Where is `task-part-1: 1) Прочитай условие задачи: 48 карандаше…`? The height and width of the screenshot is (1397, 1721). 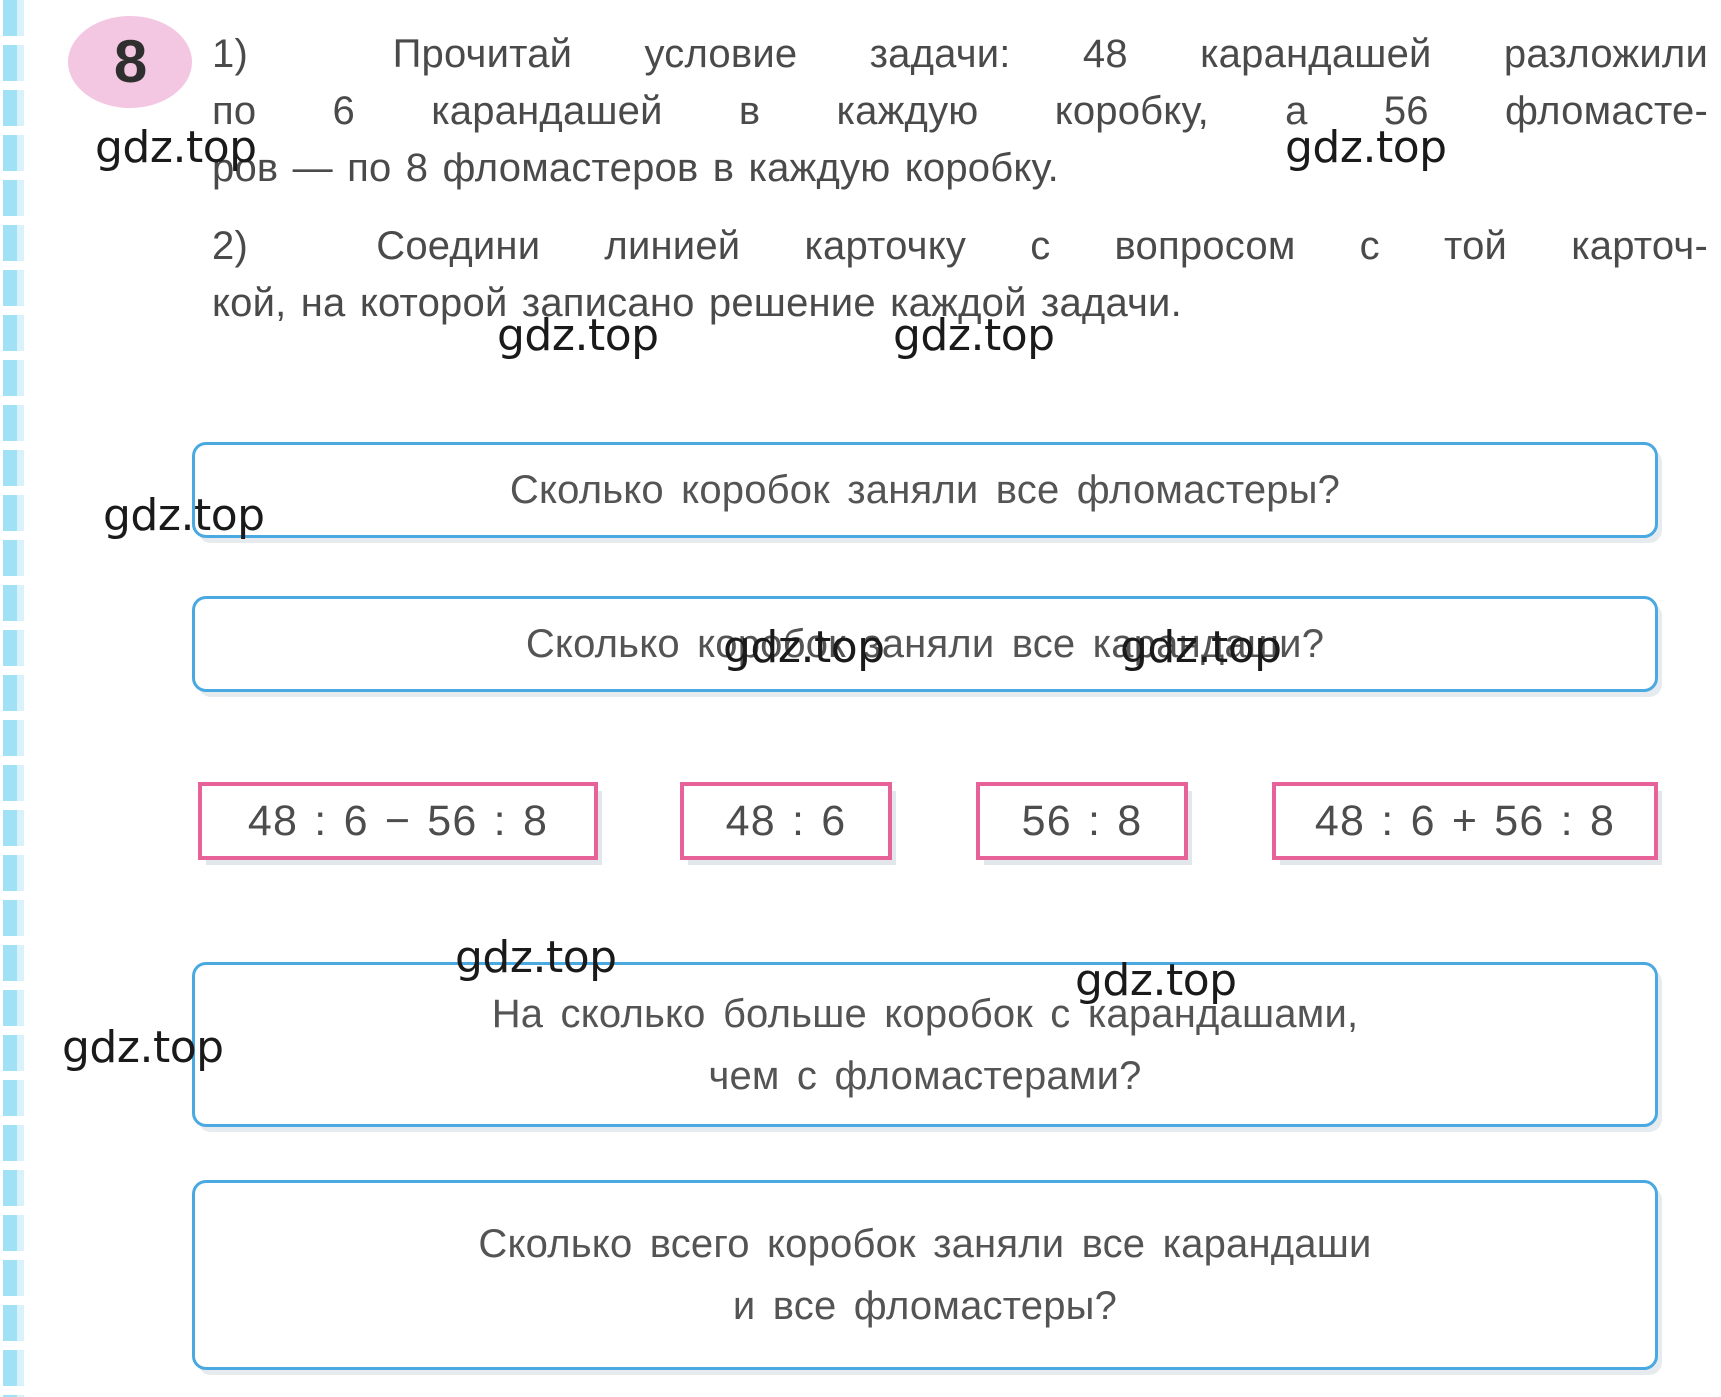
task-part-1: 1) Прочитай условие задачи: 48 карандаше… is located at coordinates (960, 111).